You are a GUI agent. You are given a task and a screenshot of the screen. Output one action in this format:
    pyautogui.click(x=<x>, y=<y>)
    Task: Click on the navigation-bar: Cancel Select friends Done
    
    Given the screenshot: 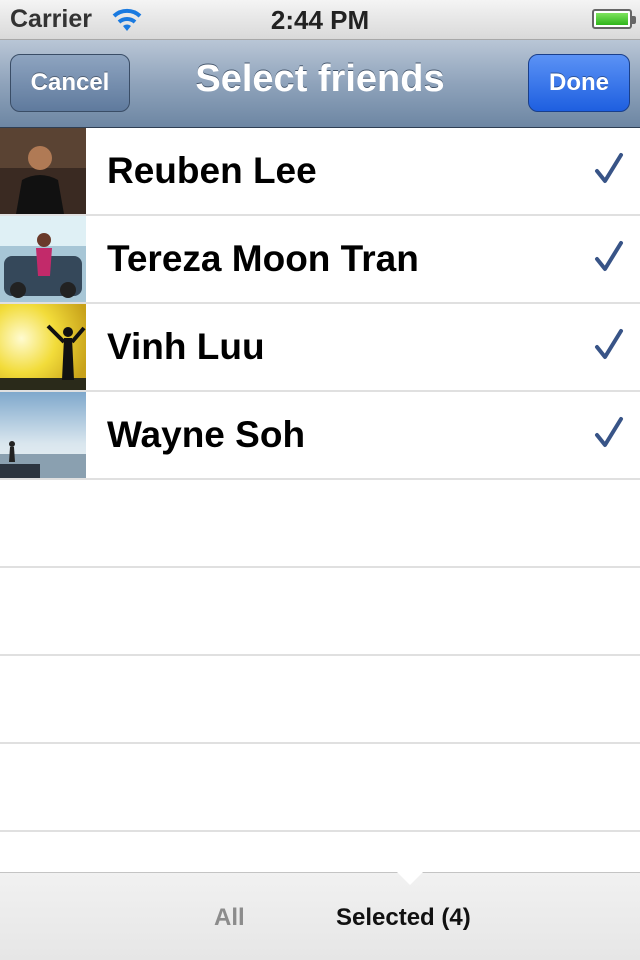 What is the action you would take?
    pyautogui.click(x=320, y=84)
    